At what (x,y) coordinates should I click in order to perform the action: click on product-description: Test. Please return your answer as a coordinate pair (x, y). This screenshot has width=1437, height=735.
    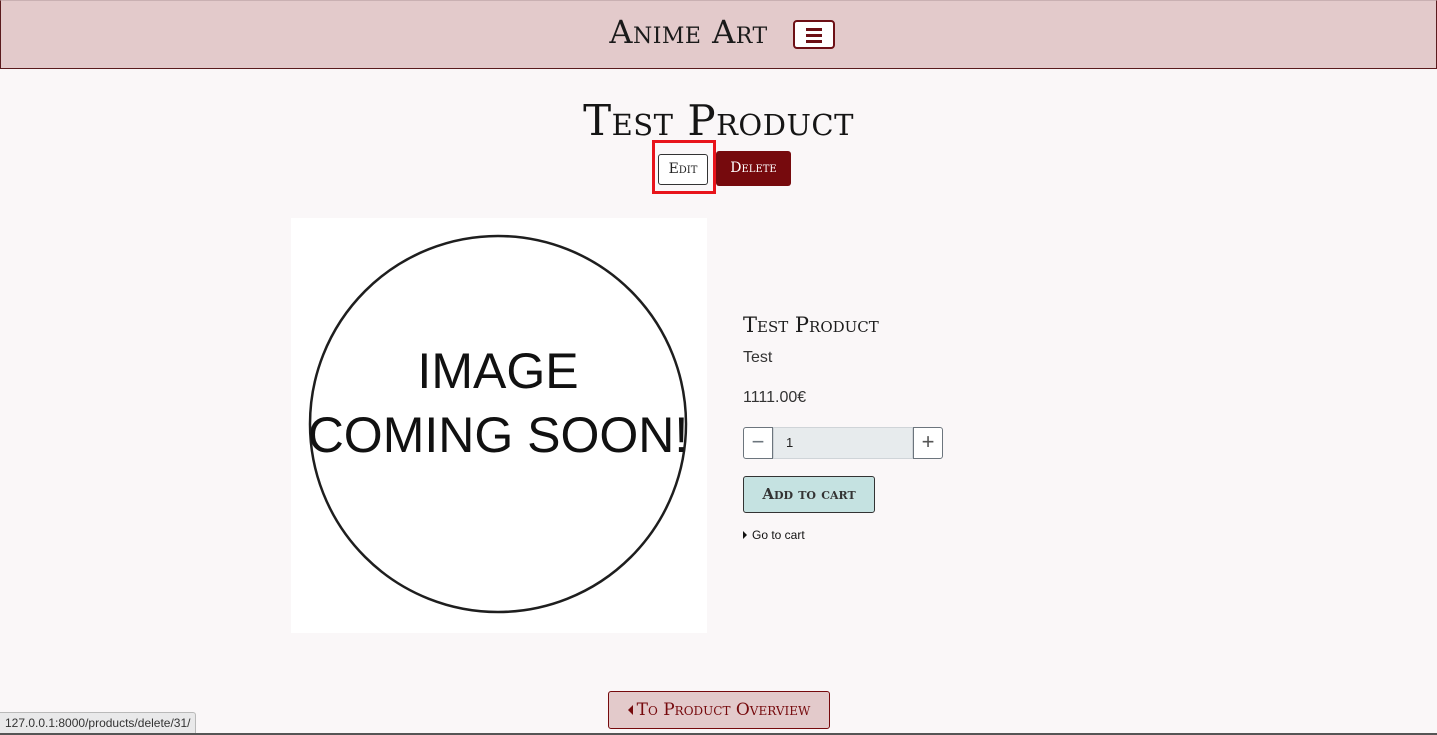
    Looking at the image, I should click on (758, 357).